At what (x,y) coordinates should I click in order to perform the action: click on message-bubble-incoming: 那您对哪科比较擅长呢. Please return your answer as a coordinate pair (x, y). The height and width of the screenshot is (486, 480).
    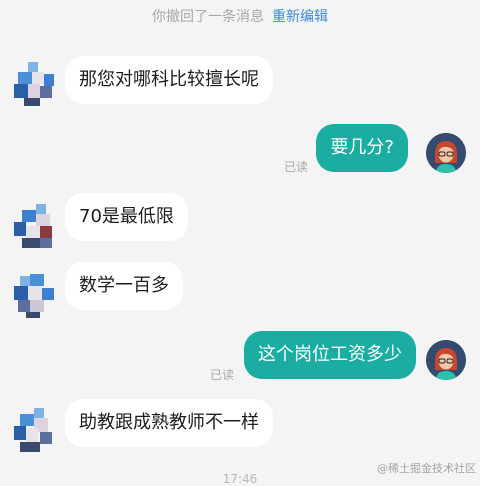
    Looking at the image, I should click on (169, 80).